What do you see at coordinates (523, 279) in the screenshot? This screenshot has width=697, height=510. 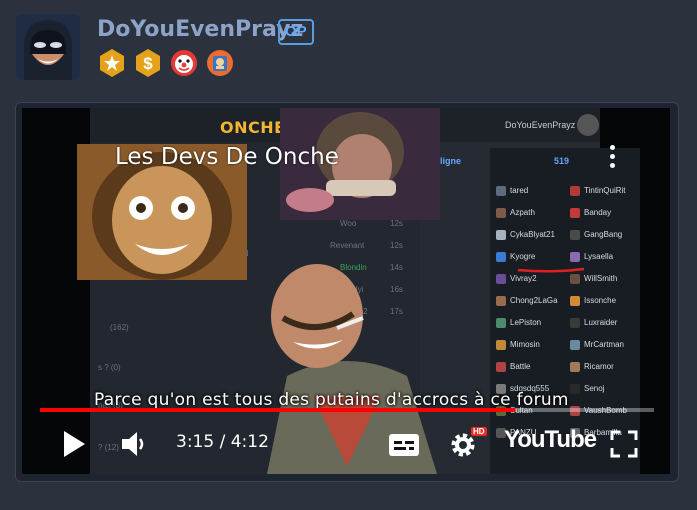 I see `member-name: Vivray2` at bounding box center [523, 279].